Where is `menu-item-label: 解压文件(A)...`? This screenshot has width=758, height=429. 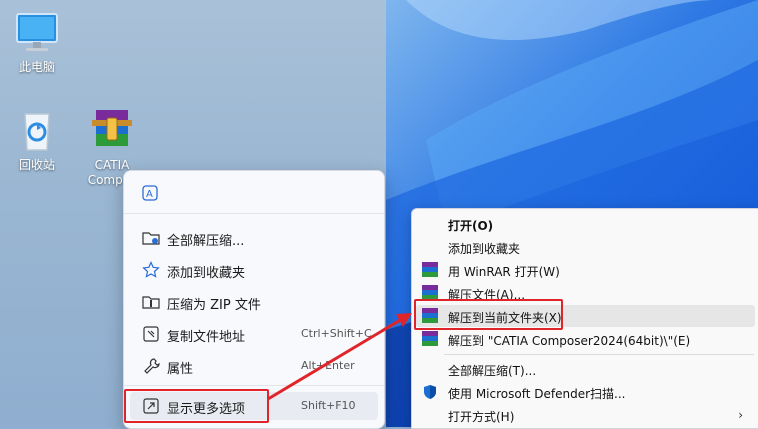
menu-item-label: 解压文件(A)... is located at coordinates (487, 295).